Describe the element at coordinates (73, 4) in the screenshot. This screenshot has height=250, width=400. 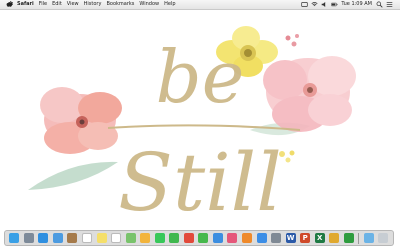
I see `menu-view: View` at that location.